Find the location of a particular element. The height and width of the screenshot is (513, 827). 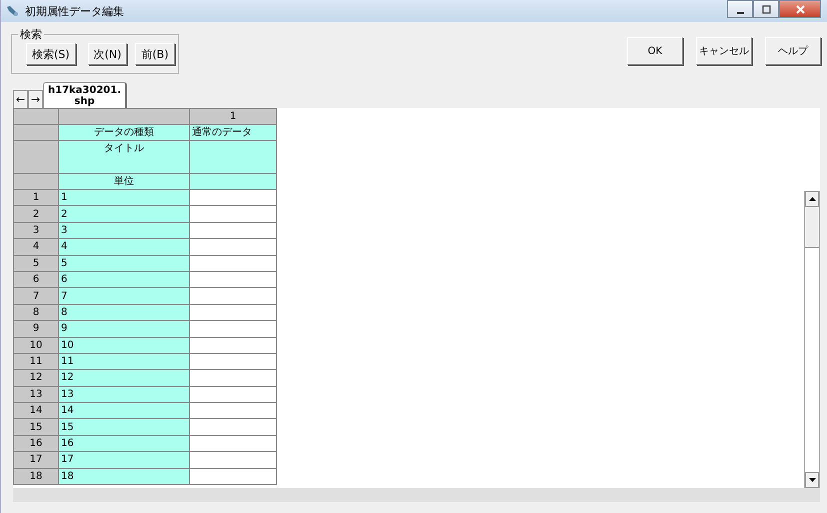

row-number: 13 is located at coordinates (36, 394).